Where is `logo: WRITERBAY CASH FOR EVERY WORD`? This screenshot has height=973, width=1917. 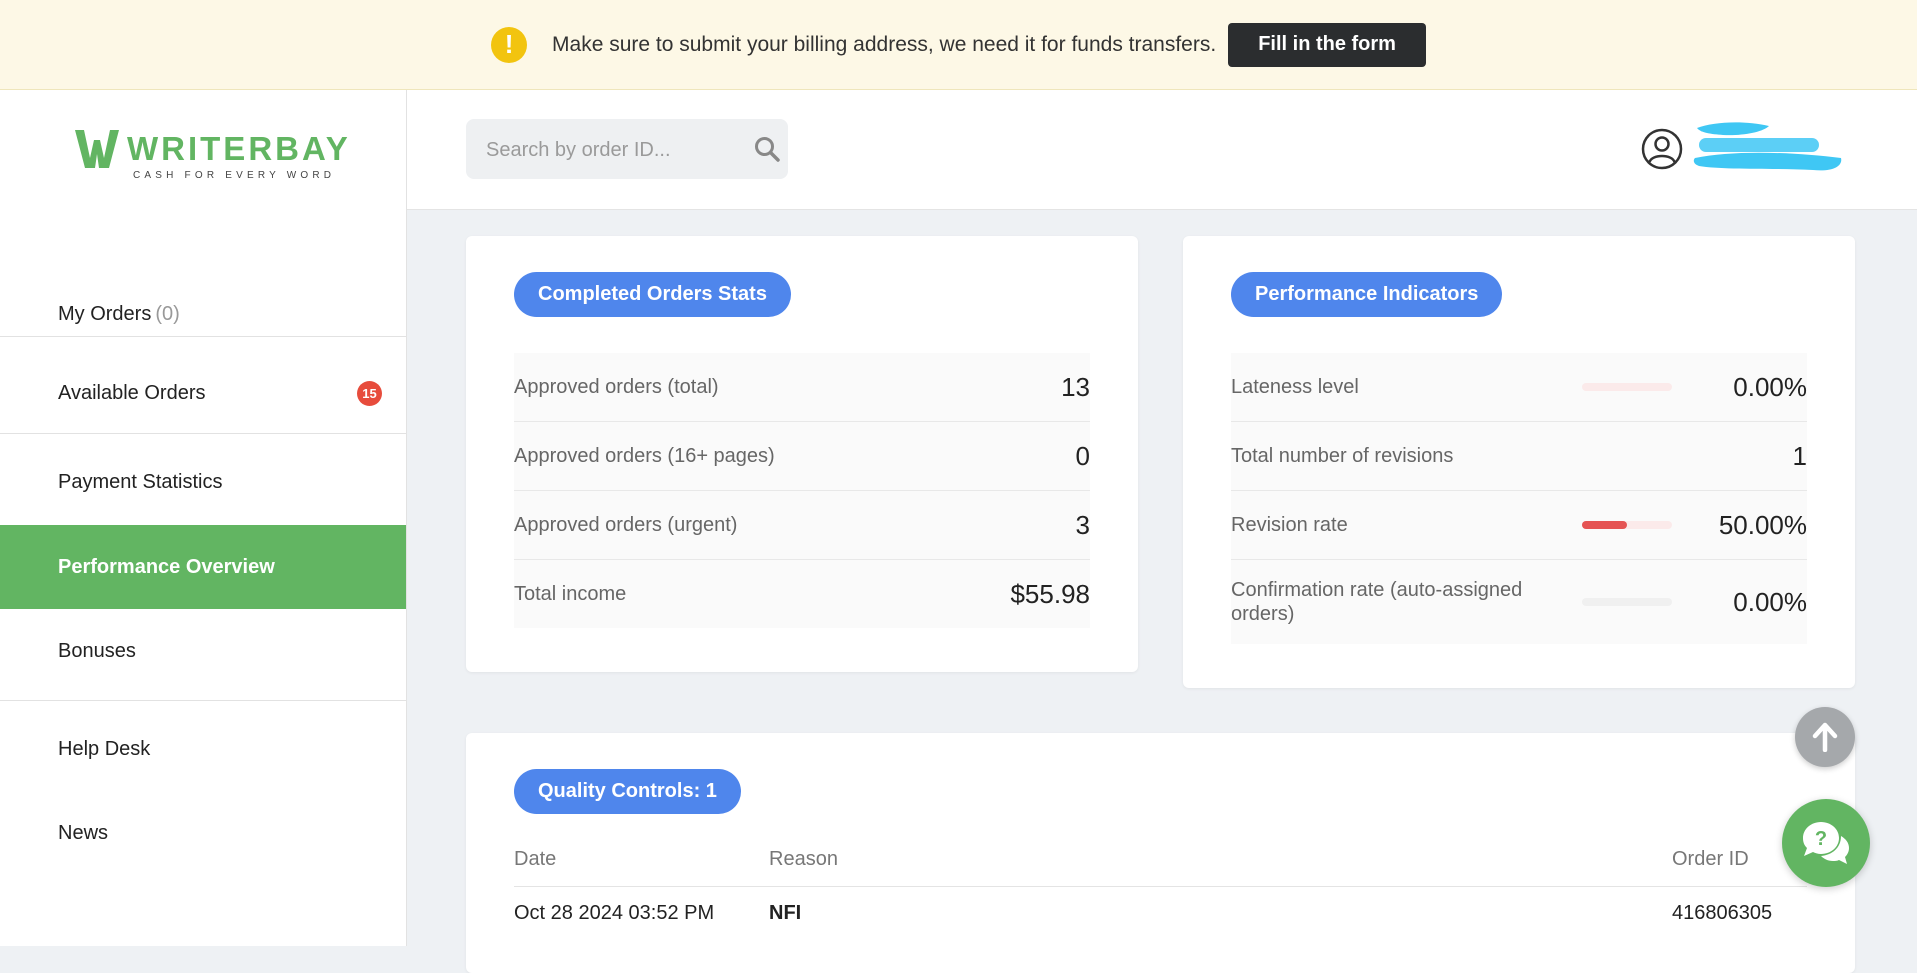
logo: WRITERBAY CASH FOR EVERY WORD is located at coordinates (213, 155).